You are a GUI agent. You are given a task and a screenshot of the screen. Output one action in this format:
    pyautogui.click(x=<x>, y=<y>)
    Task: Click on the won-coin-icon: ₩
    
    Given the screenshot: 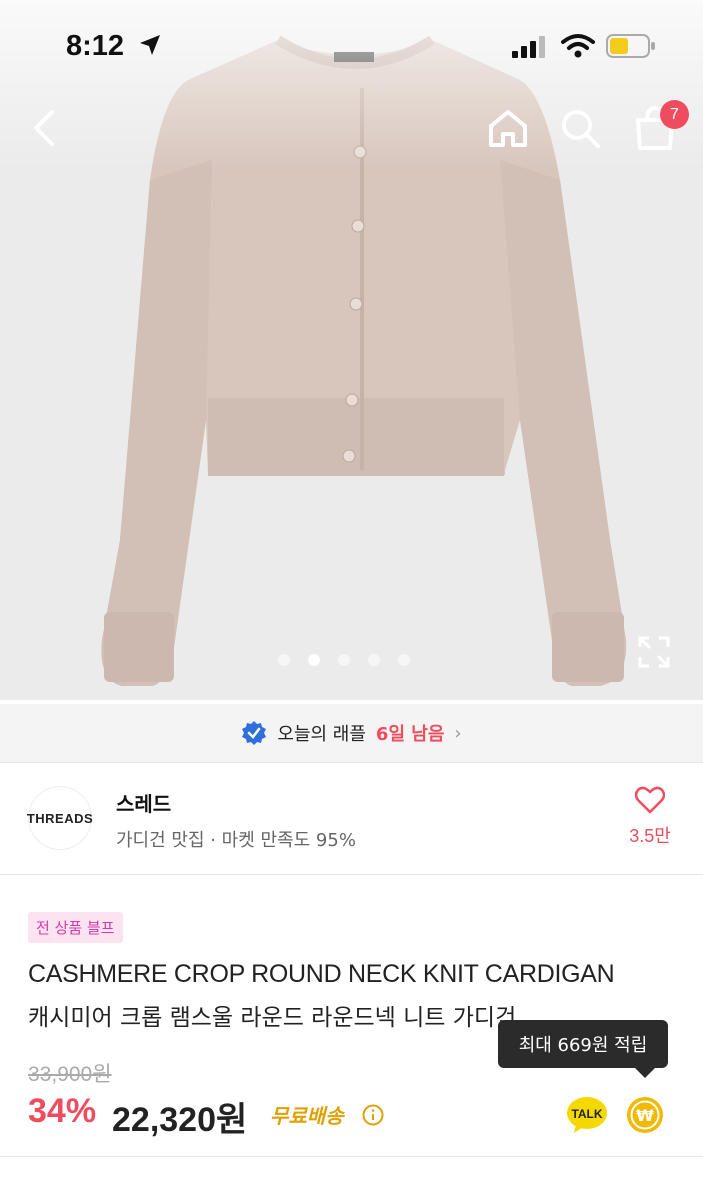 What is the action you would take?
    pyautogui.click(x=645, y=1115)
    